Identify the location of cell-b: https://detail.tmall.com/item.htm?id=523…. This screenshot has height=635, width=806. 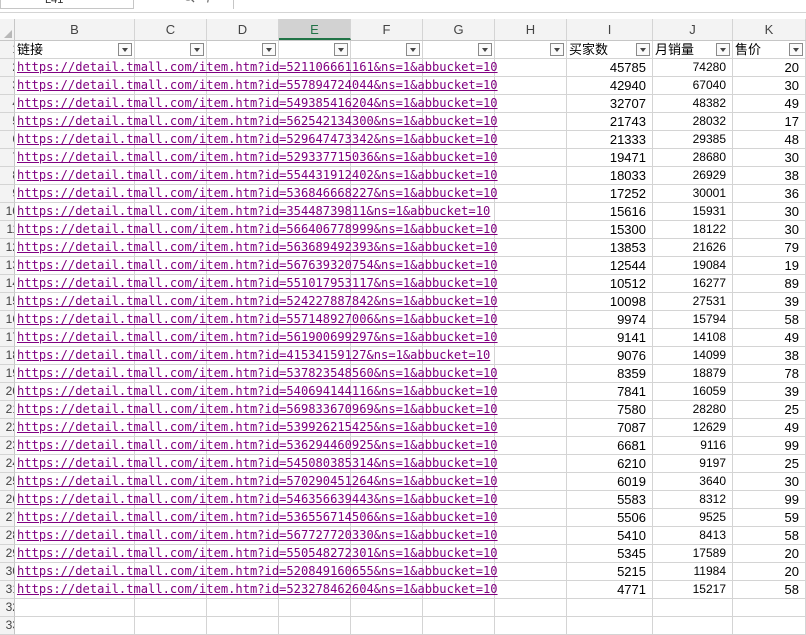
(256, 590).